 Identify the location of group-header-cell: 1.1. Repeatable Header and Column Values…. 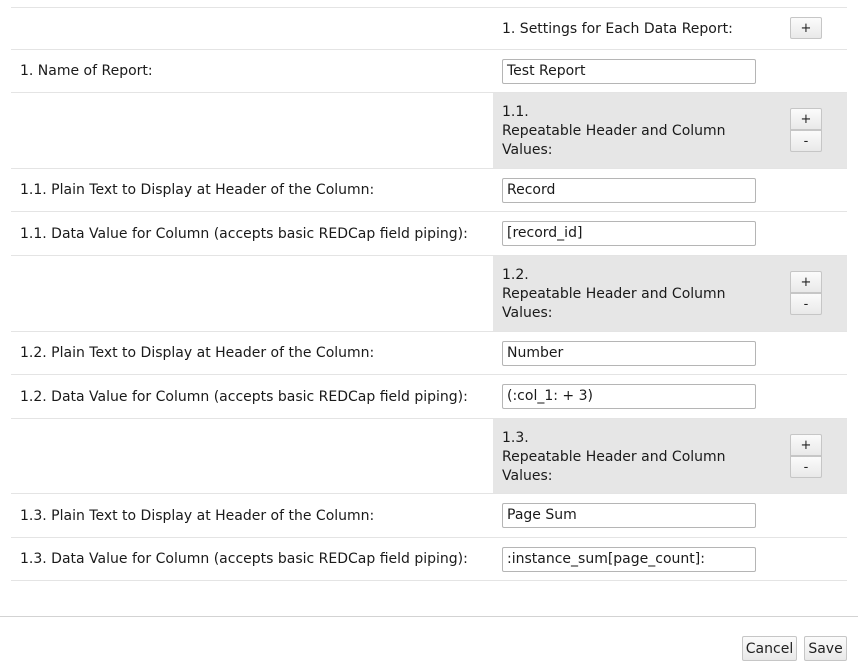
(670, 130).